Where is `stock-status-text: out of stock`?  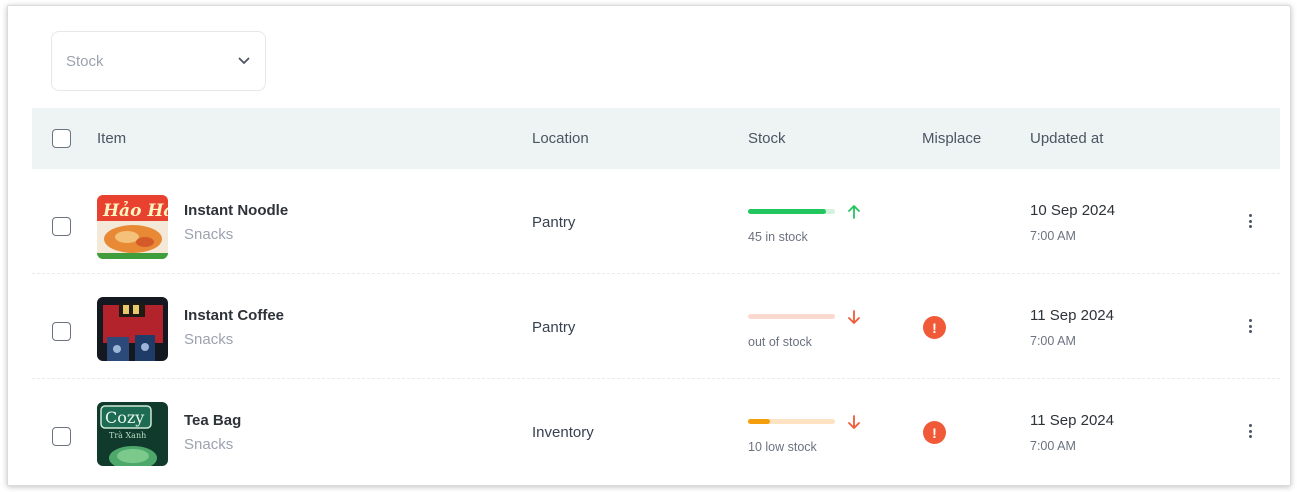
stock-status-text: out of stock is located at coordinates (780, 342).